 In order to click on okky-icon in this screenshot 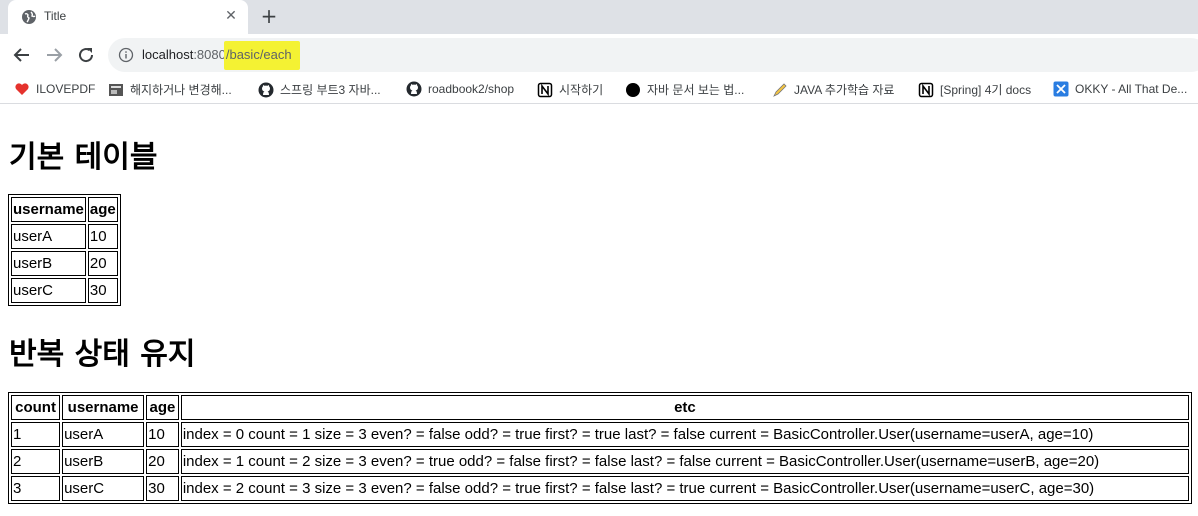, I will do `click(1061, 89)`.